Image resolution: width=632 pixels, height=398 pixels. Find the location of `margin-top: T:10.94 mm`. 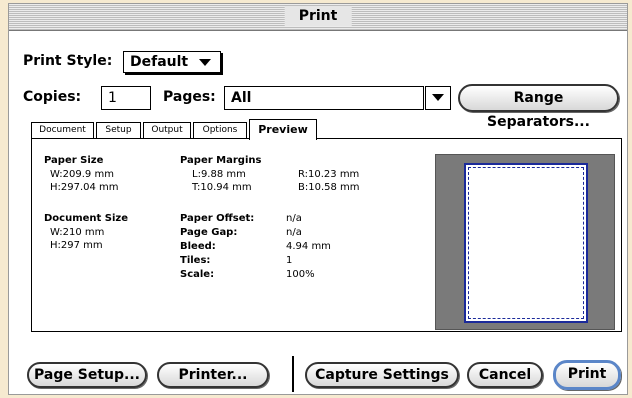

margin-top: T:10.94 mm is located at coordinates (222, 187).